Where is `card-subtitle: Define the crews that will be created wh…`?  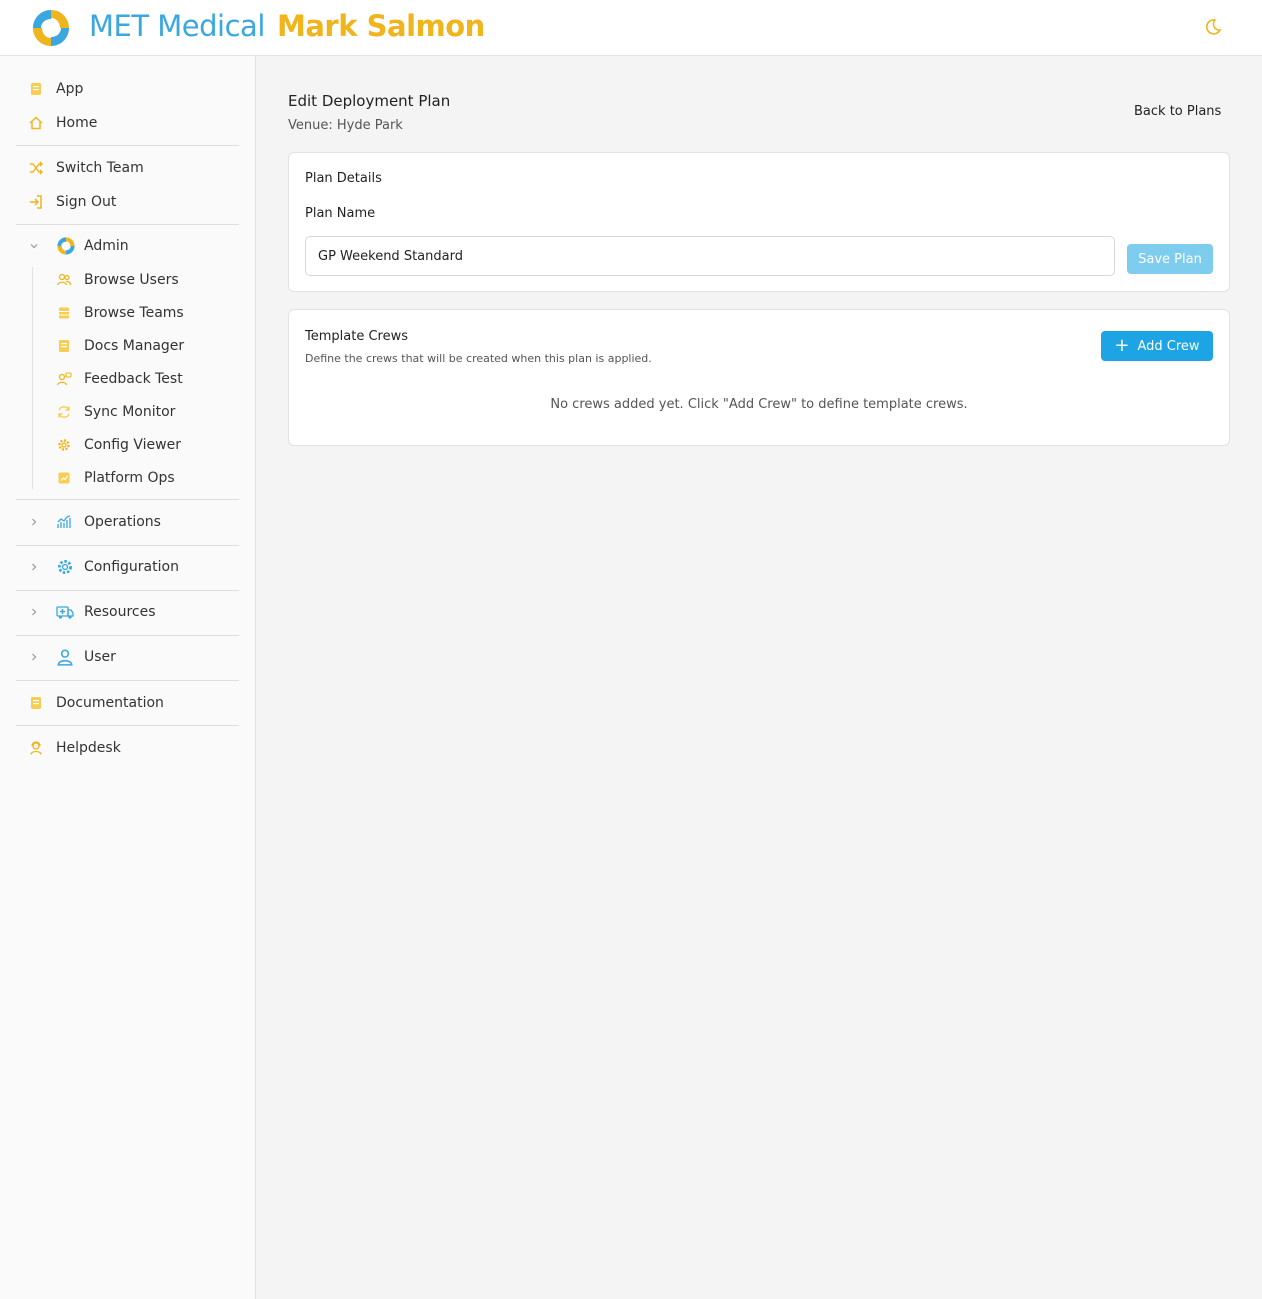
card-subtitle: Define the crews that will be created wh… is located at coordinates (478, 358).